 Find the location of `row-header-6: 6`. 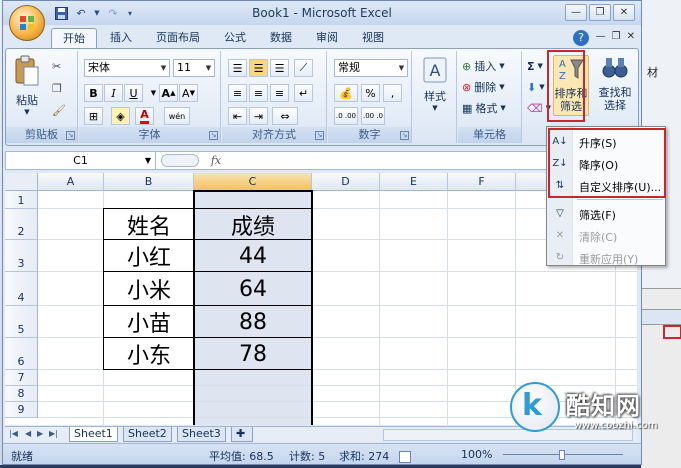

row-header-6: 6 is located at coordinates (21, 354).